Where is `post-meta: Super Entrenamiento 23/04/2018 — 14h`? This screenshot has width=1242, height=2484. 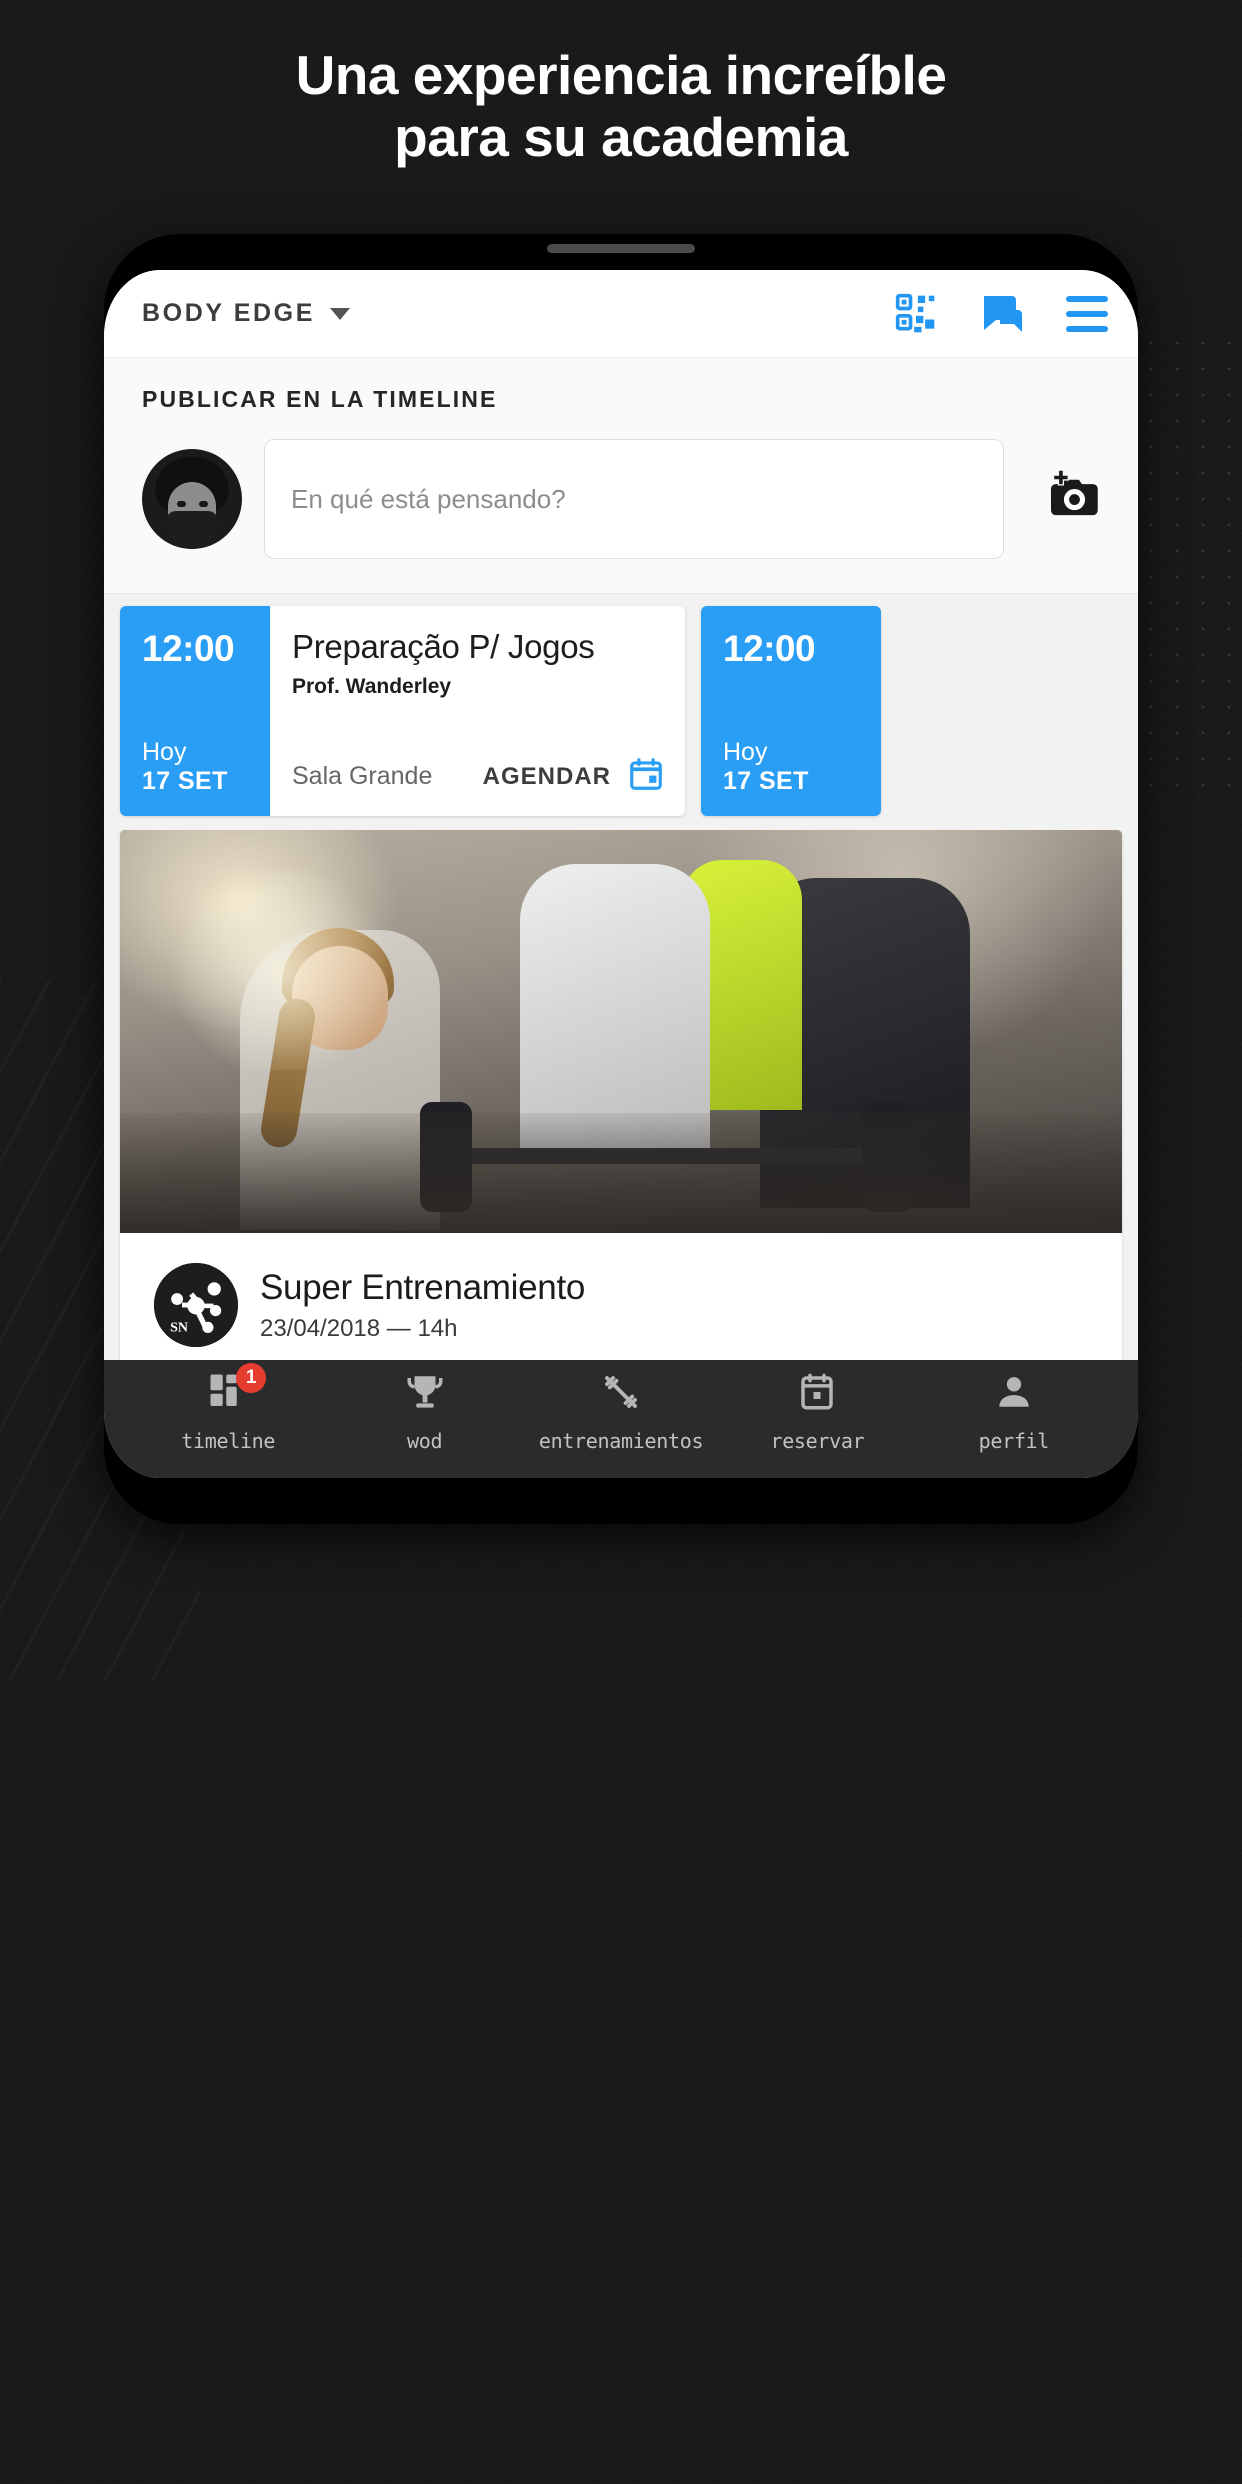 post-meta: Super Entrenamiento 23/04/2018 — 14h is located at coordinates (422, 1305).